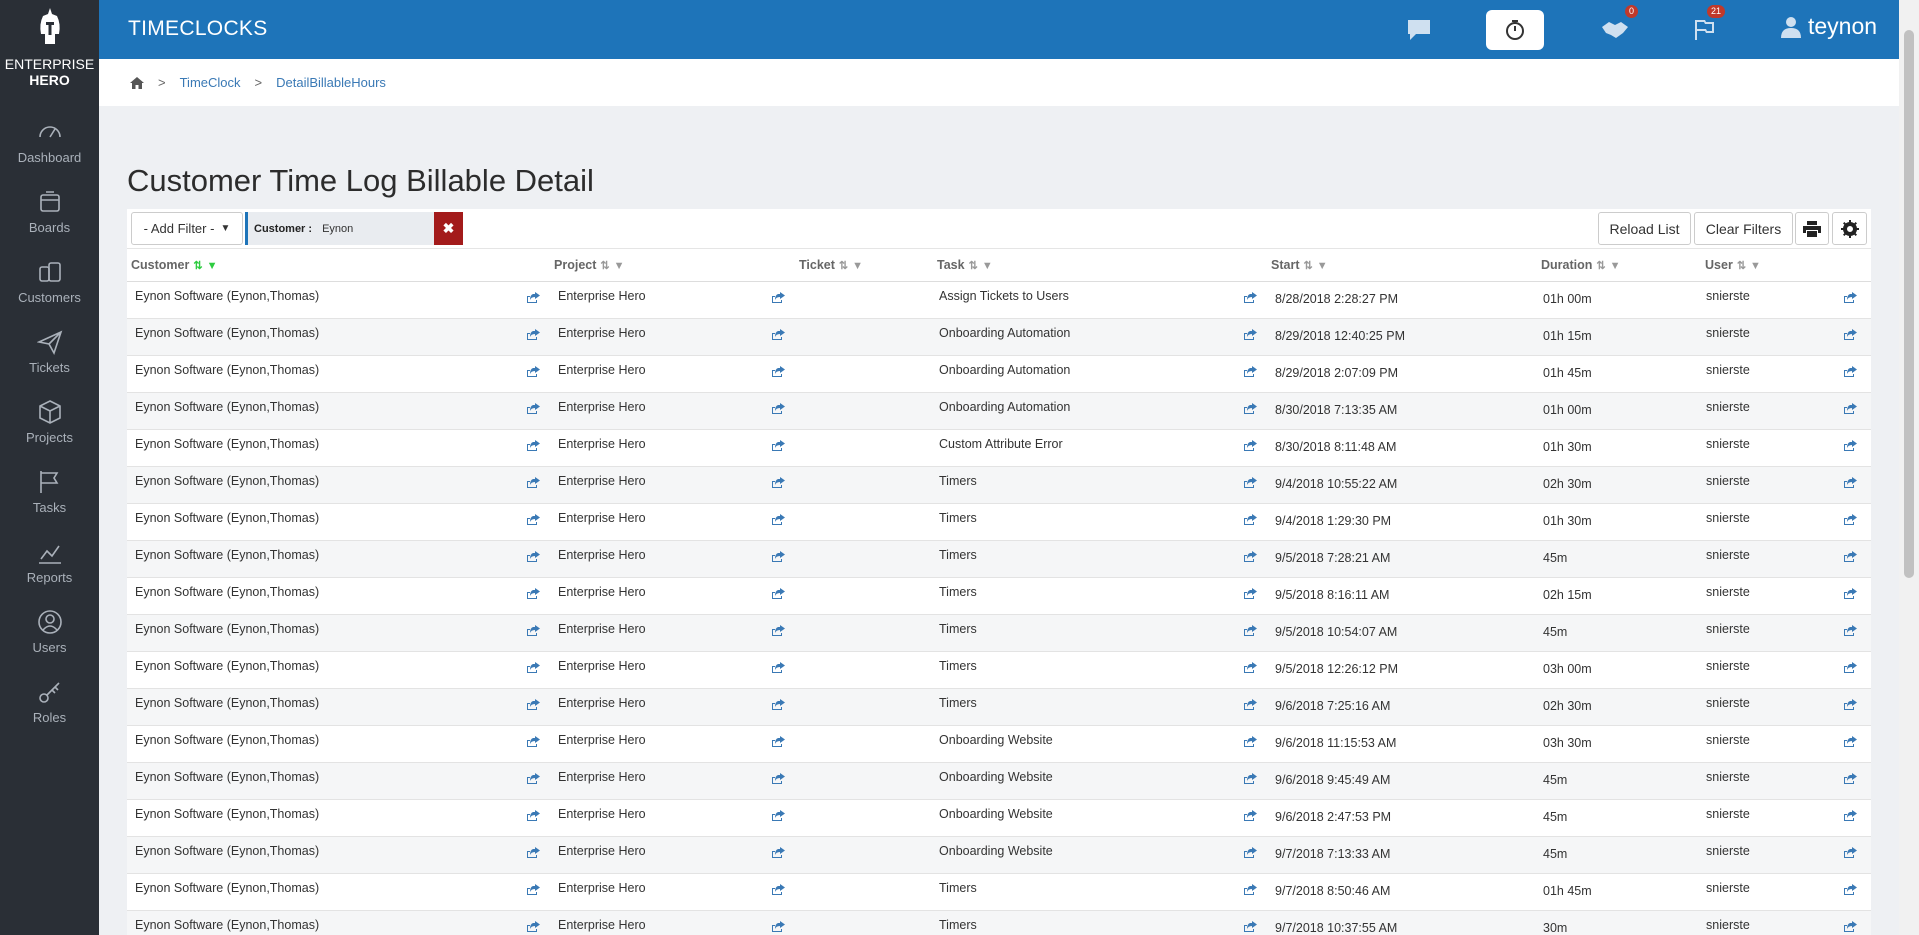  I want to click on col-customer: Customer ⇅ ▼, so click(339, 265).